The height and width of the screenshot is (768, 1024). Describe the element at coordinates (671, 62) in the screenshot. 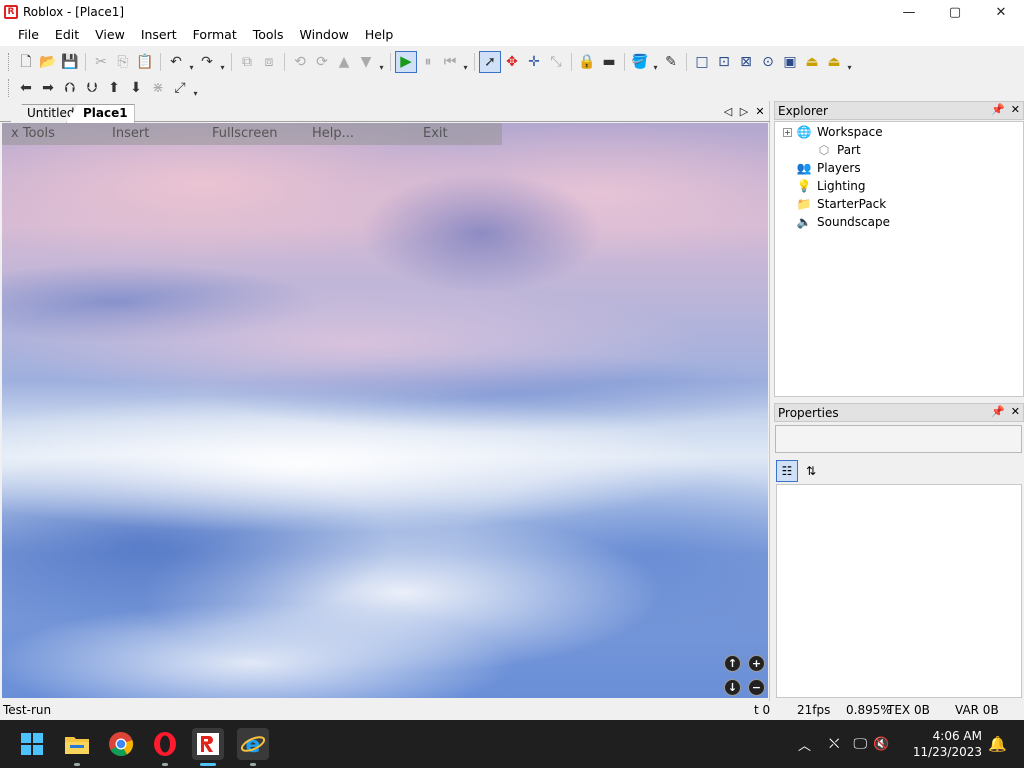

I see `material-icon: ✎` at that location.